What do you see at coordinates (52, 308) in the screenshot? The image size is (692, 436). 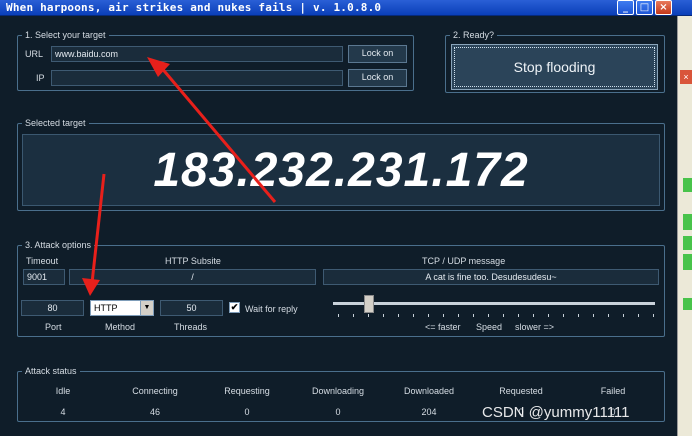 I see `port-input: 80` at bounding box center [52, 308].